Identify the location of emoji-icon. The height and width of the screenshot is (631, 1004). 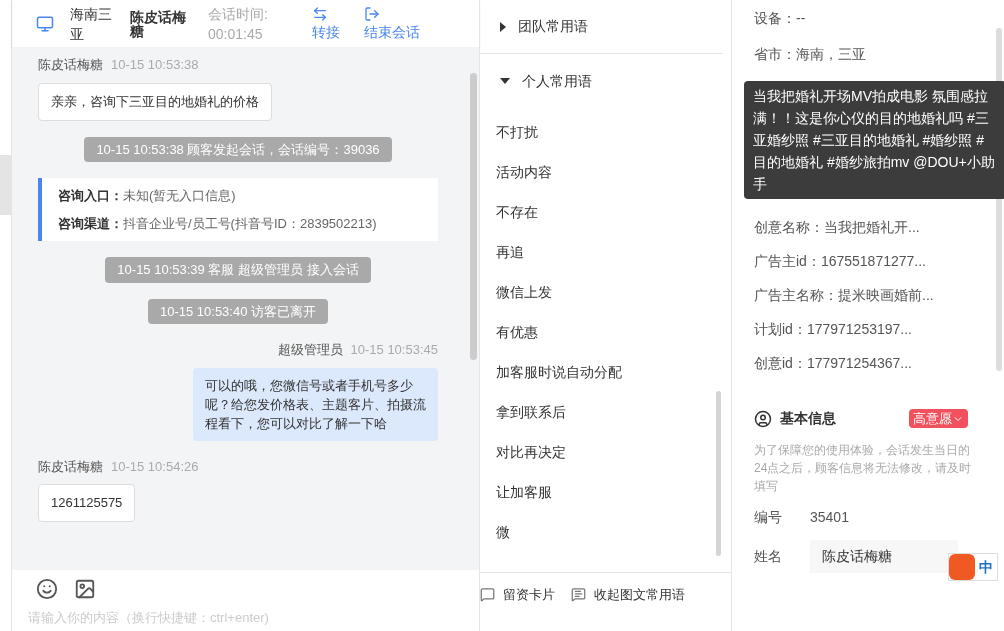
(47, 589).